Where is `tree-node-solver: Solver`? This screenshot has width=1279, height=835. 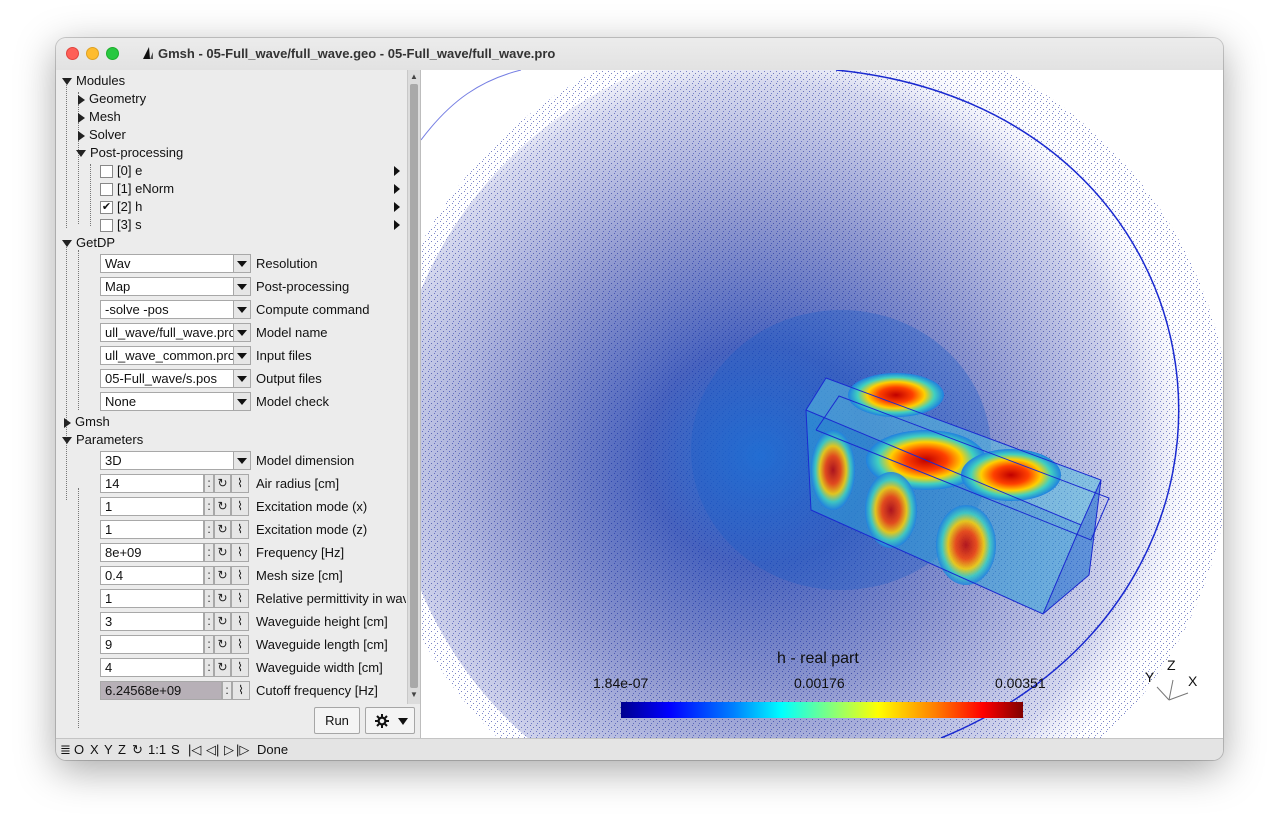 tree-node-solver: Solver is located at coordinates (102, 135).